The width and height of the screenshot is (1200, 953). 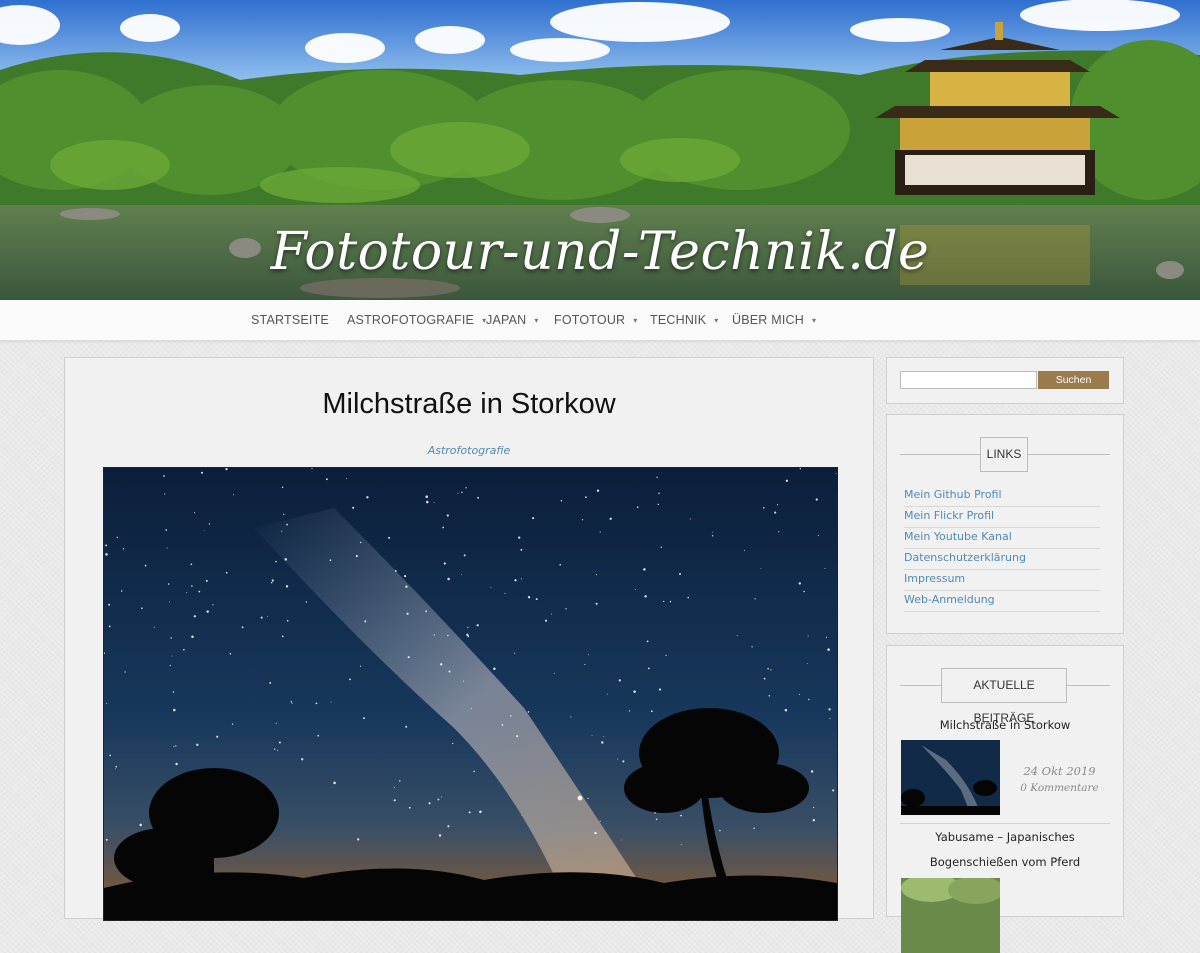 I want to click on site-title-logo: Fototour-und-Technik.de, so click(x=600, y=252).